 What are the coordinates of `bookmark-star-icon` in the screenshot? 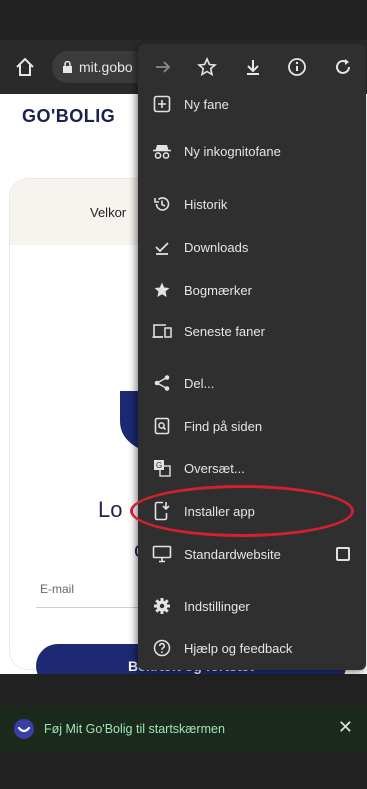 It's located at (207, 67).